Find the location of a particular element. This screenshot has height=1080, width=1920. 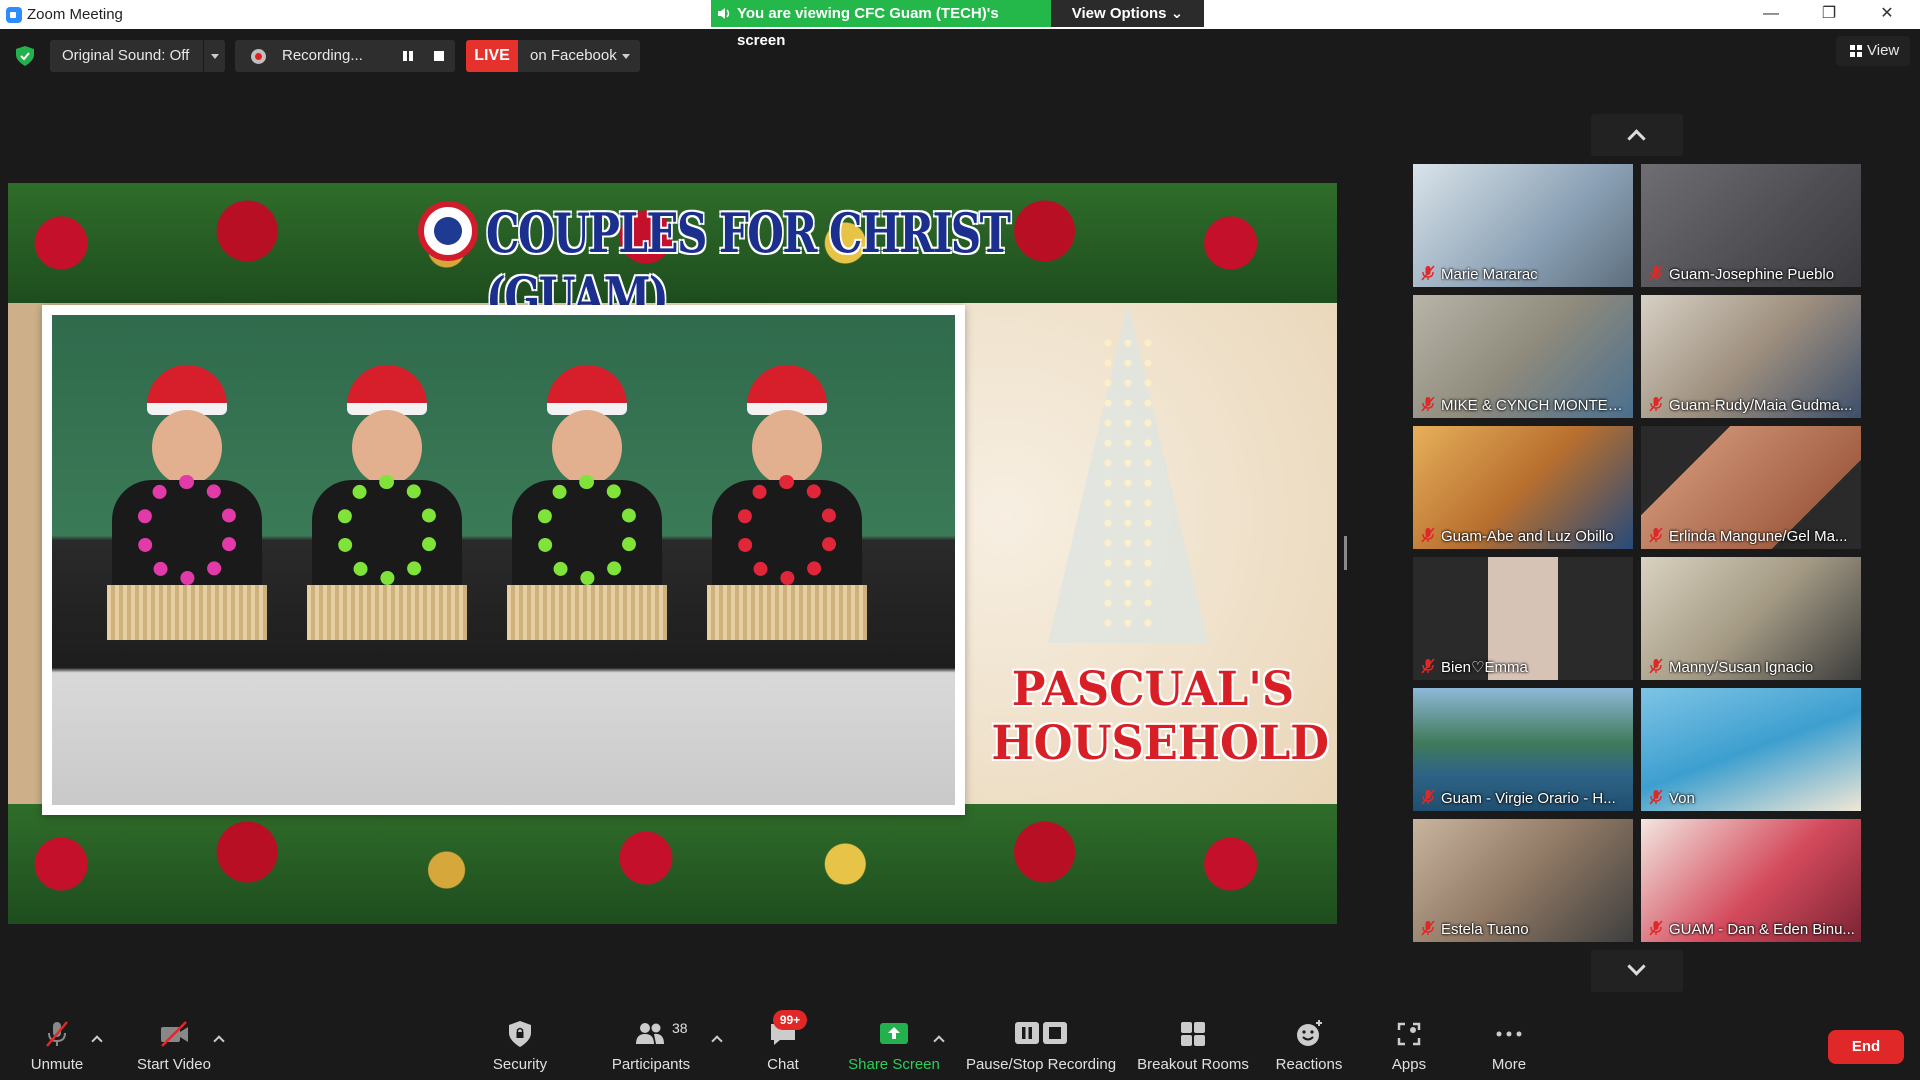

view-label: View is located at coordinates (1883, 50).